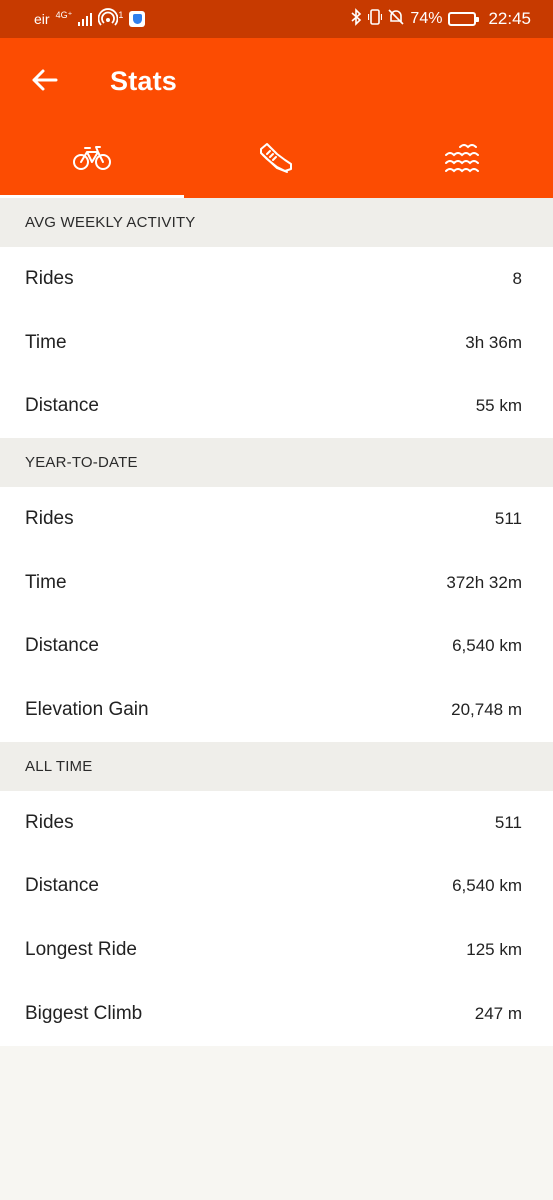  Describe the element at coordinates (276, 19) in the screenshot. I see `status-bar: eir 4G⁺ 1 74% 22:45` at that location.